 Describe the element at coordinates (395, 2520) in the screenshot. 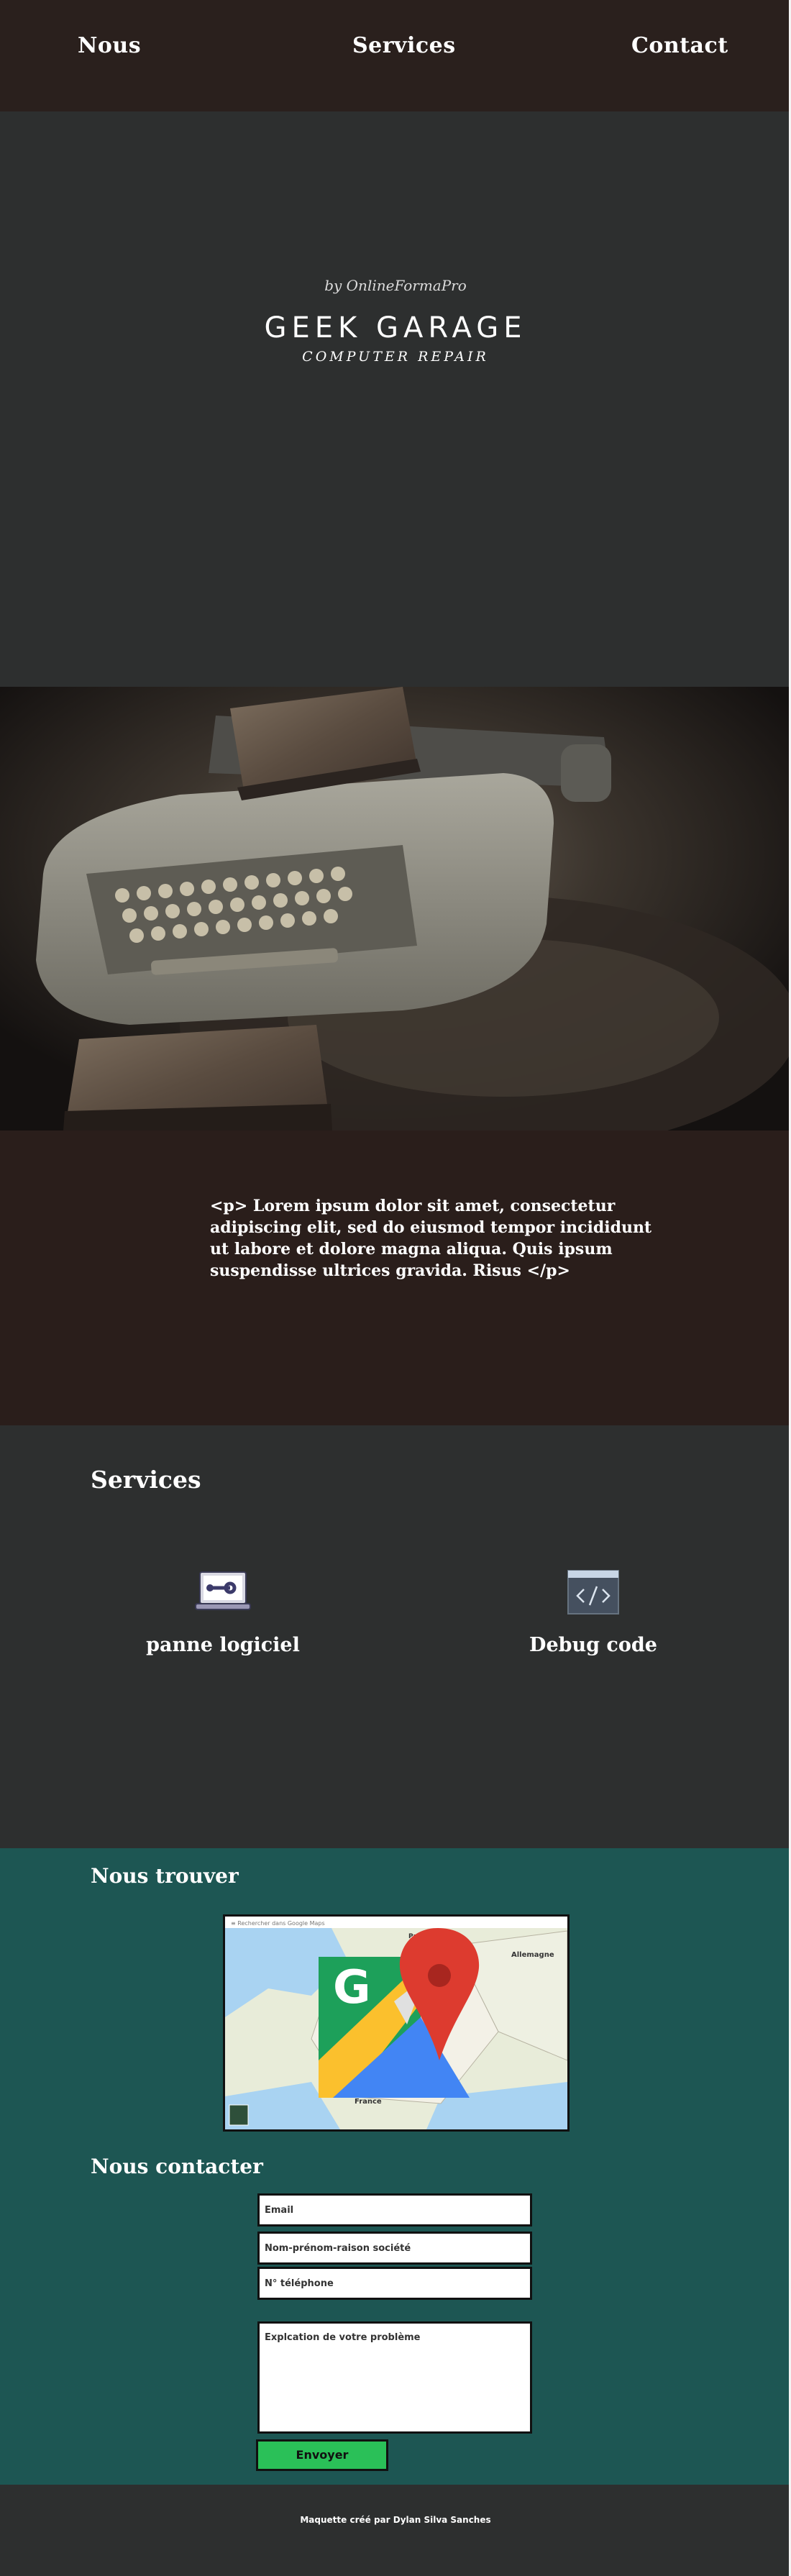

I see `footer-credit: Maquette créé par Dylan Silva Sanches` at that location.